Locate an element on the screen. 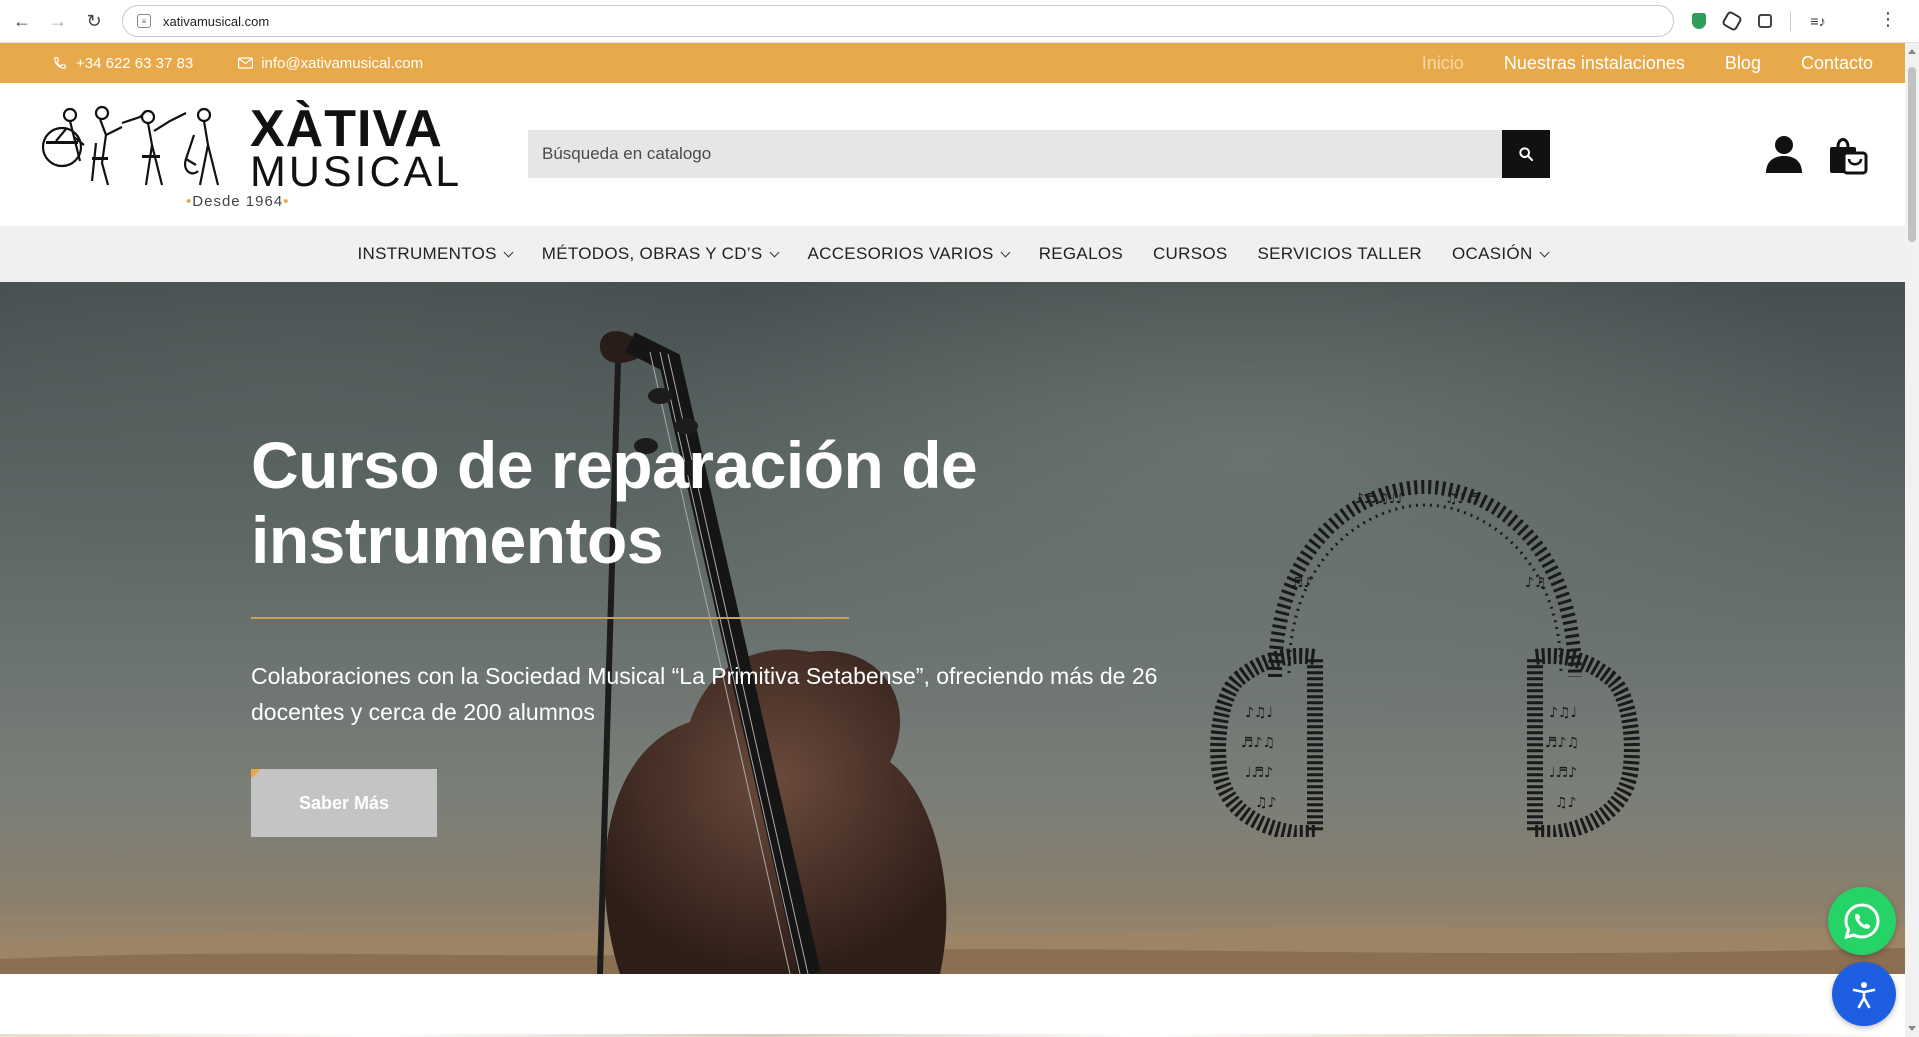  nav-item-label: CURSOS is located at coordinates (1190, 253).